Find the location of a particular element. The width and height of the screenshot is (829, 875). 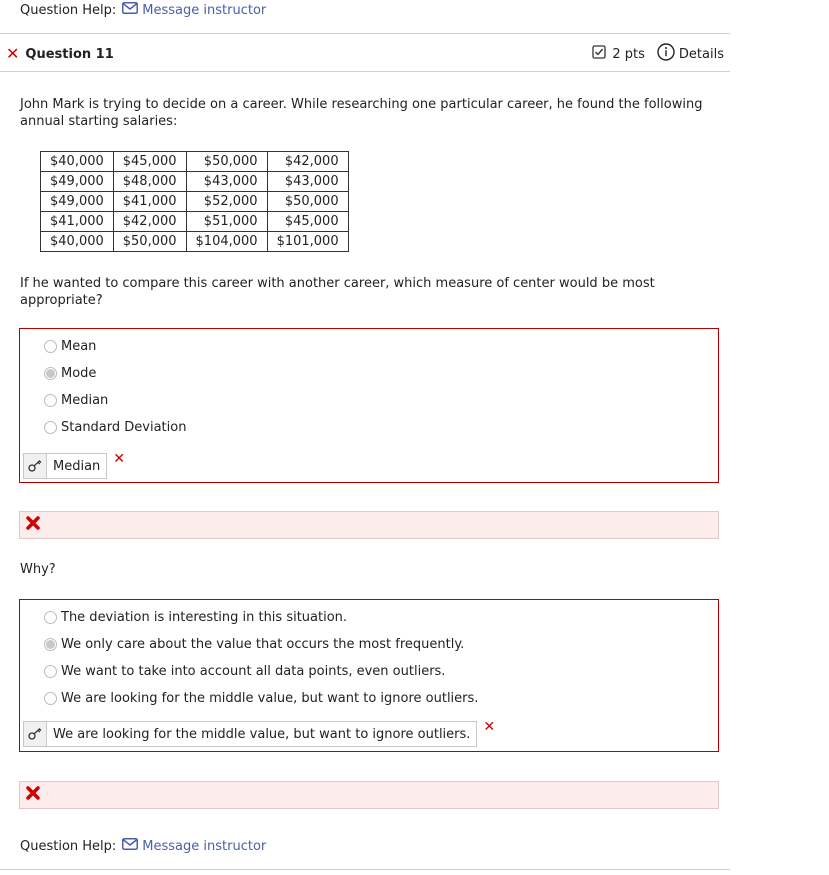

details-button: Details is located at coordinates (690, 54).